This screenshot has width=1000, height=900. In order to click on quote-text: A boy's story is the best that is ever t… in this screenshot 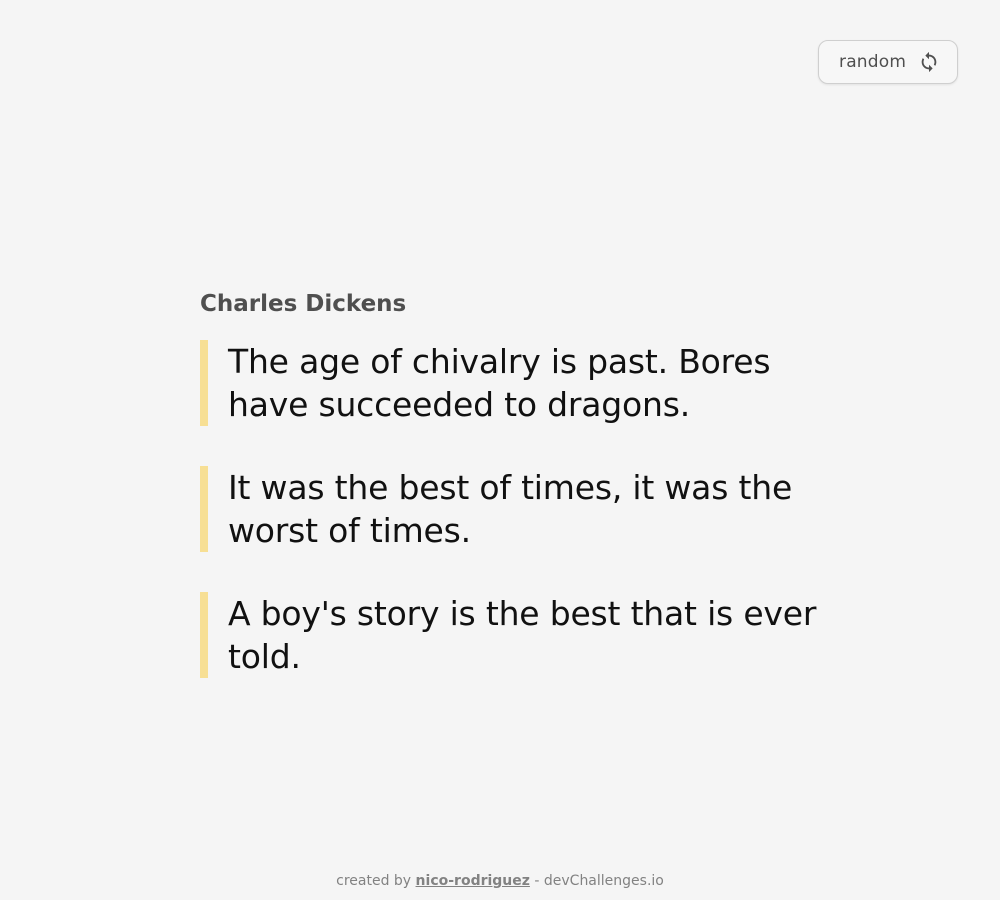, I will do `click(522, 635)`.